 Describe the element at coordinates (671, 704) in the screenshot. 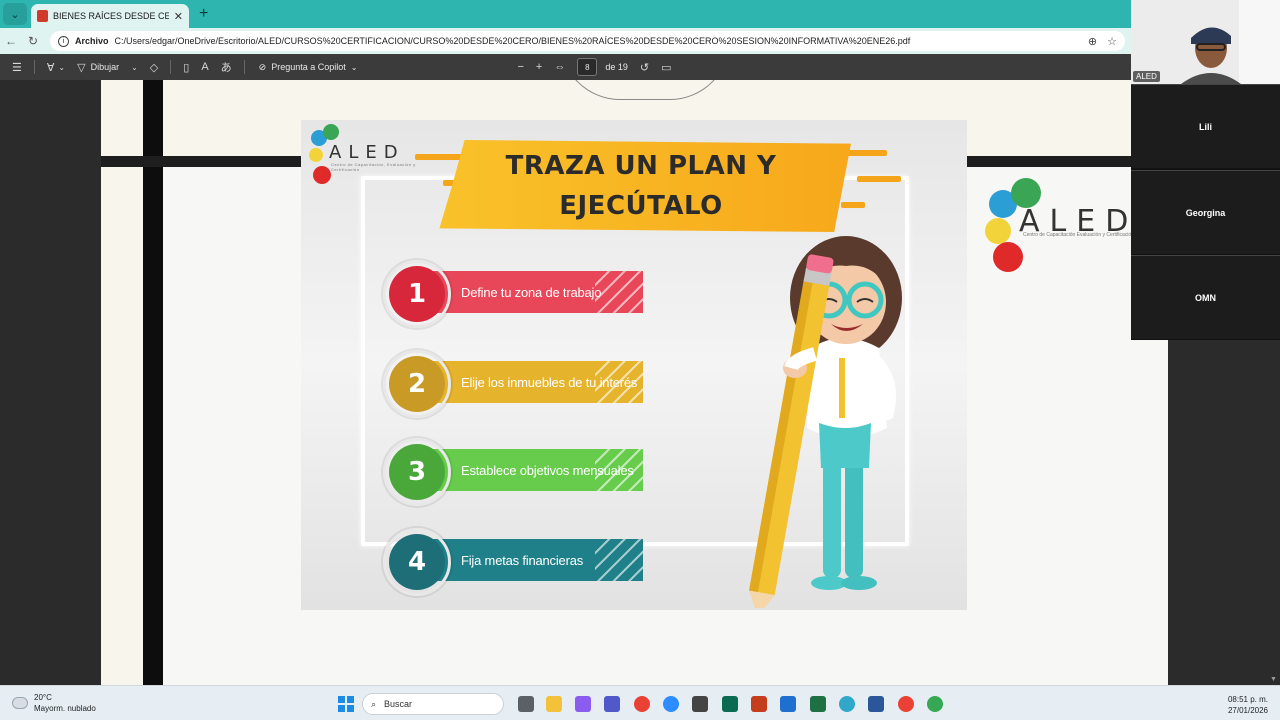

I see `zoom-app-icon` at that location.